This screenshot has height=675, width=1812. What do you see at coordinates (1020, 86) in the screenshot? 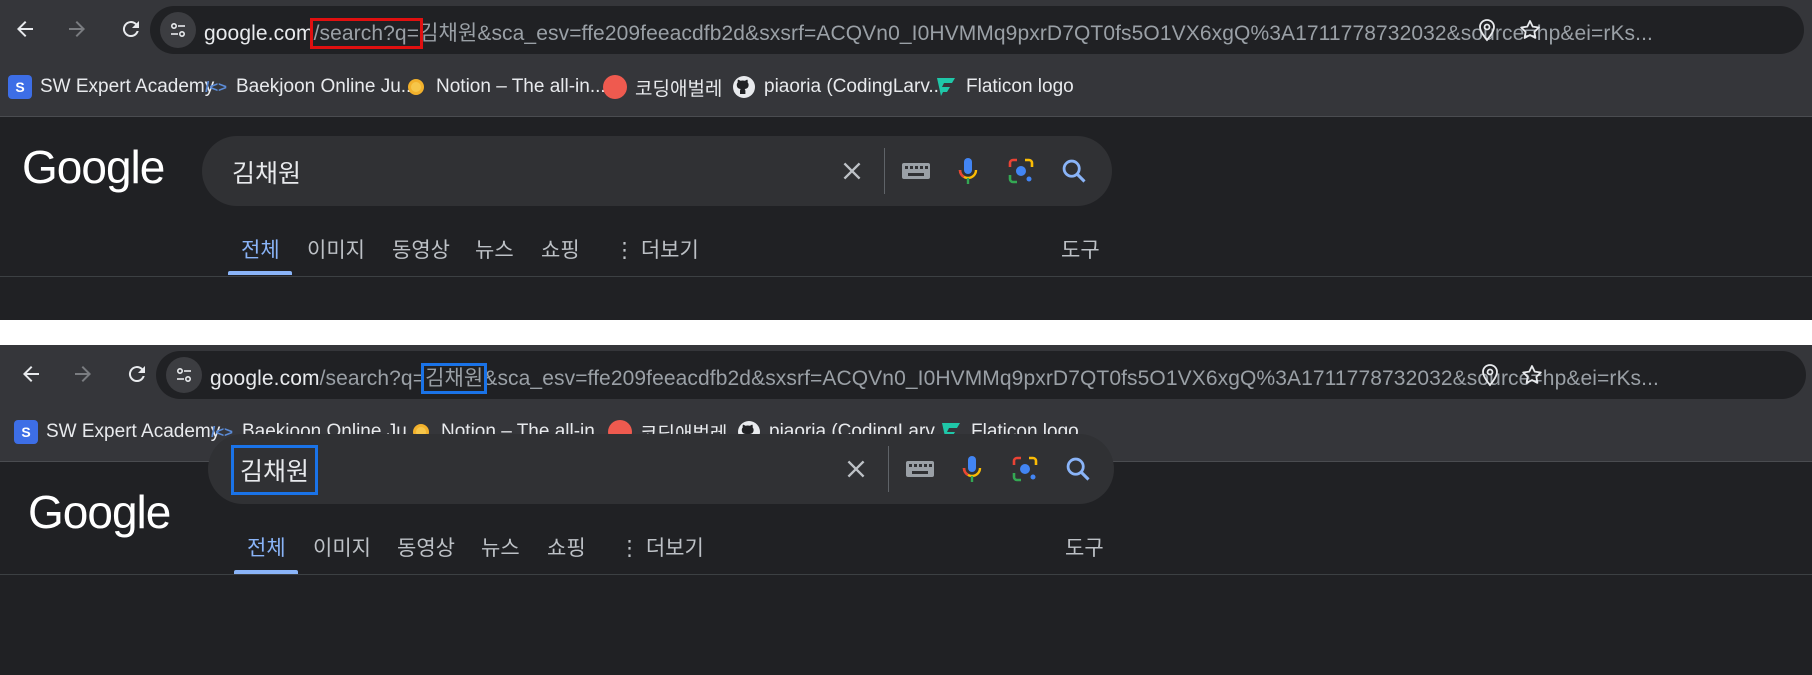
I see `bookmark-label: Flaticon logo` at bounding box center [1020, 86].